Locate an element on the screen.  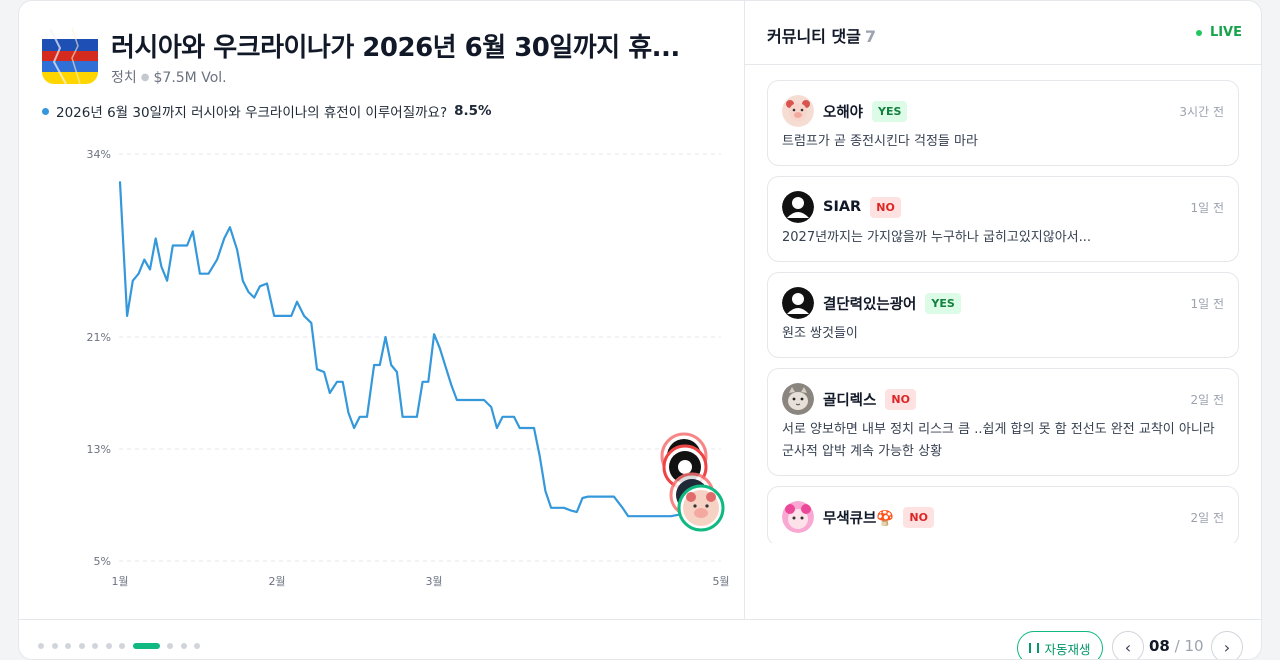
page-indicator: 08 / 10 is located at coordinates (1176, 646).